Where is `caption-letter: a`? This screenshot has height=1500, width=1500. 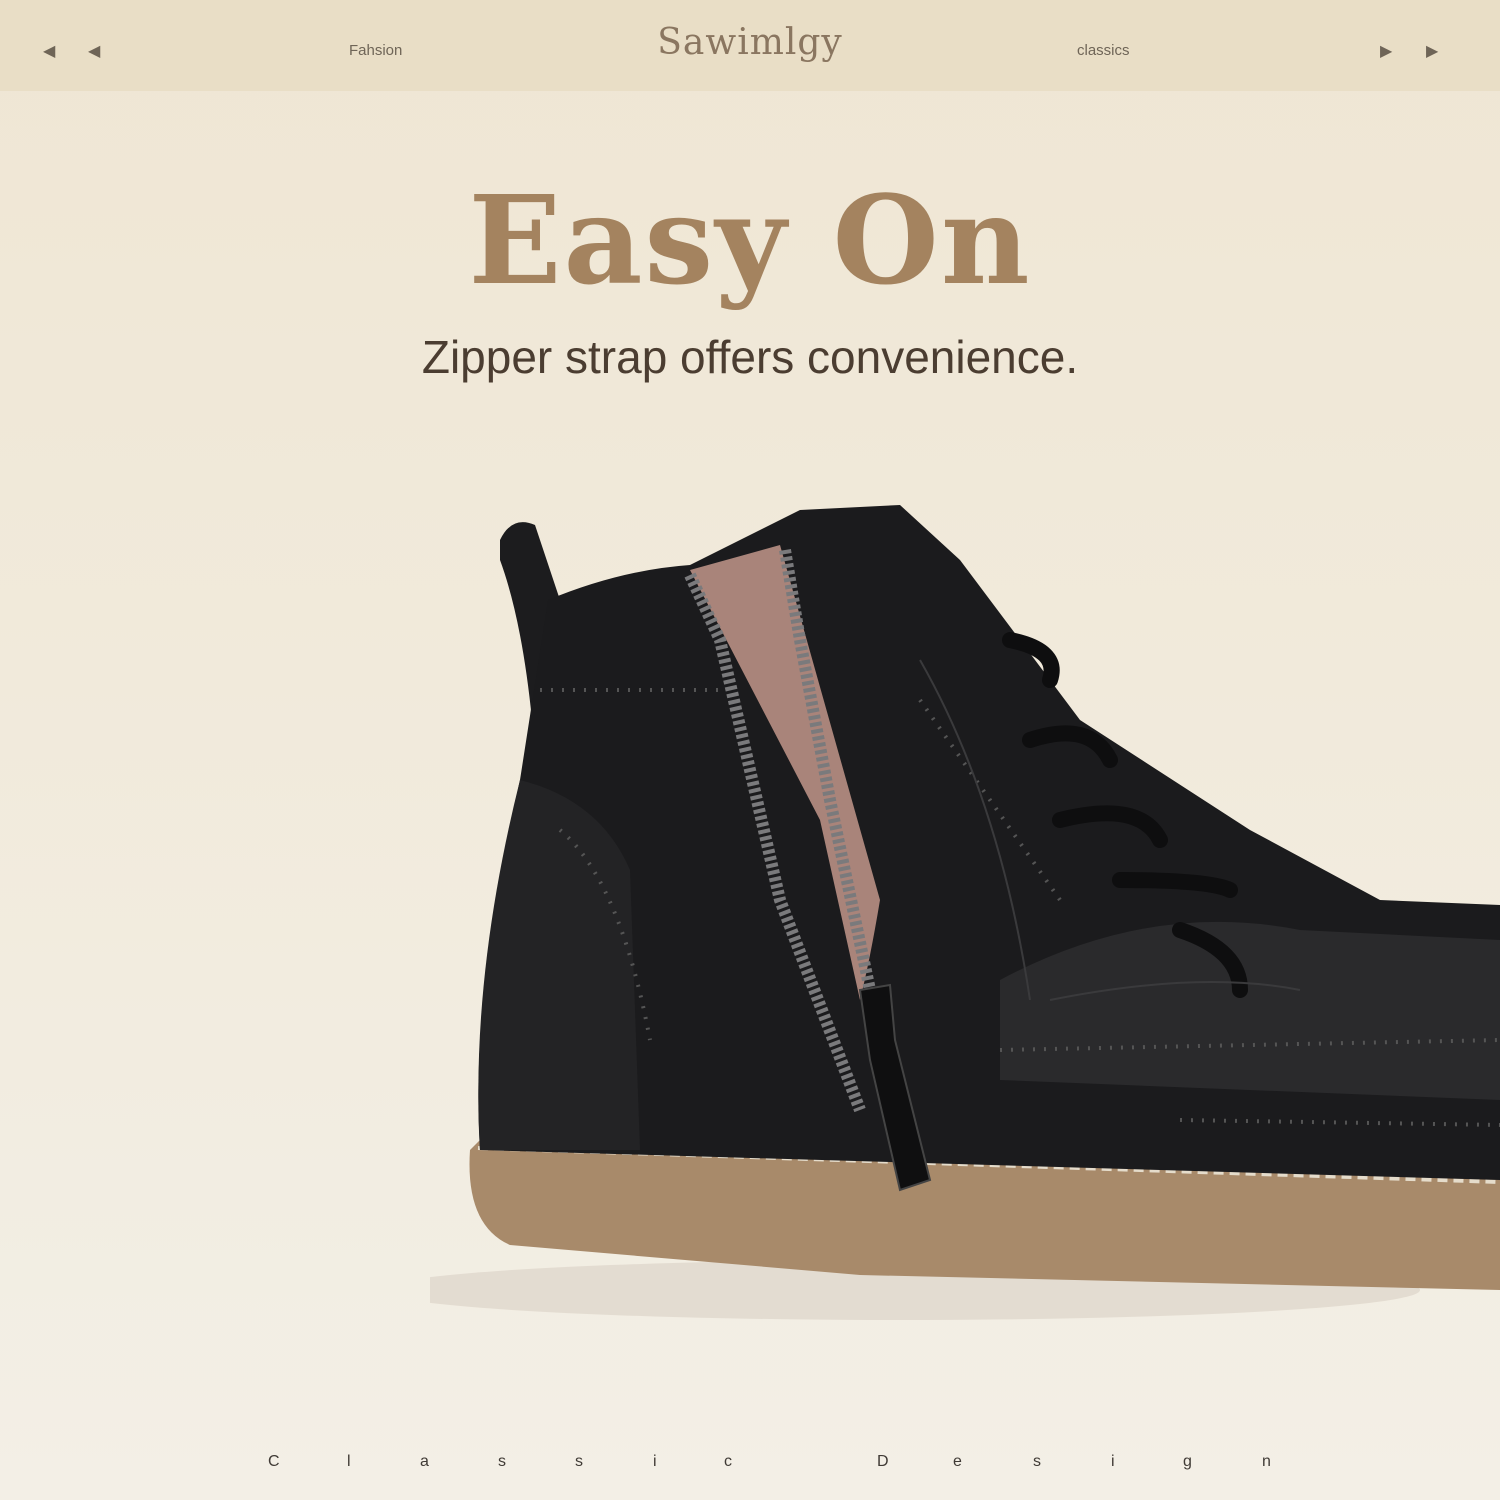 caption-letter: a is located at coordinates (424, 1461).